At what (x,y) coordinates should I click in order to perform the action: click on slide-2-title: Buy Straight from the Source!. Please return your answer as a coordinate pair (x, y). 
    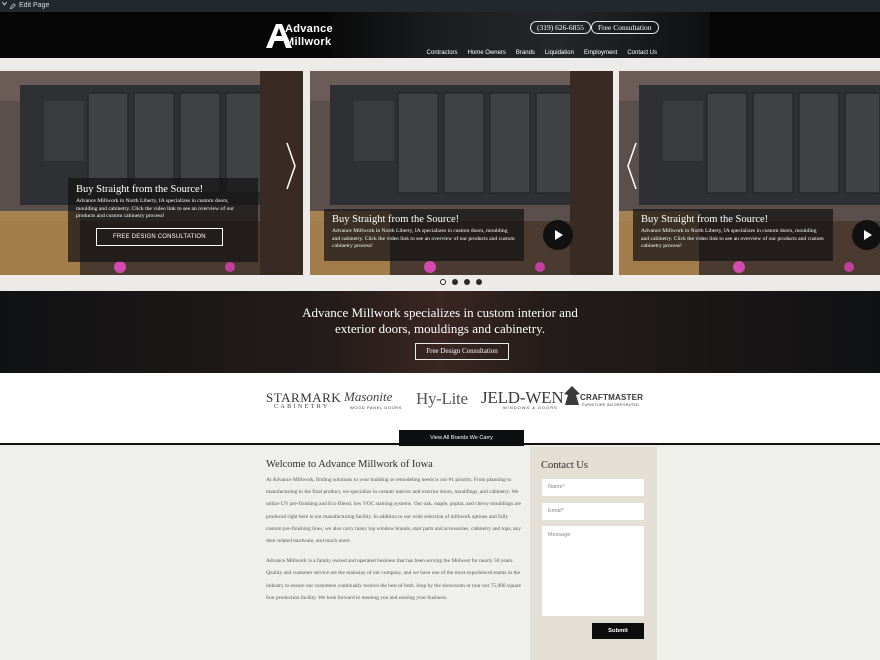
    Looking at the image, I should click on (396, 219).